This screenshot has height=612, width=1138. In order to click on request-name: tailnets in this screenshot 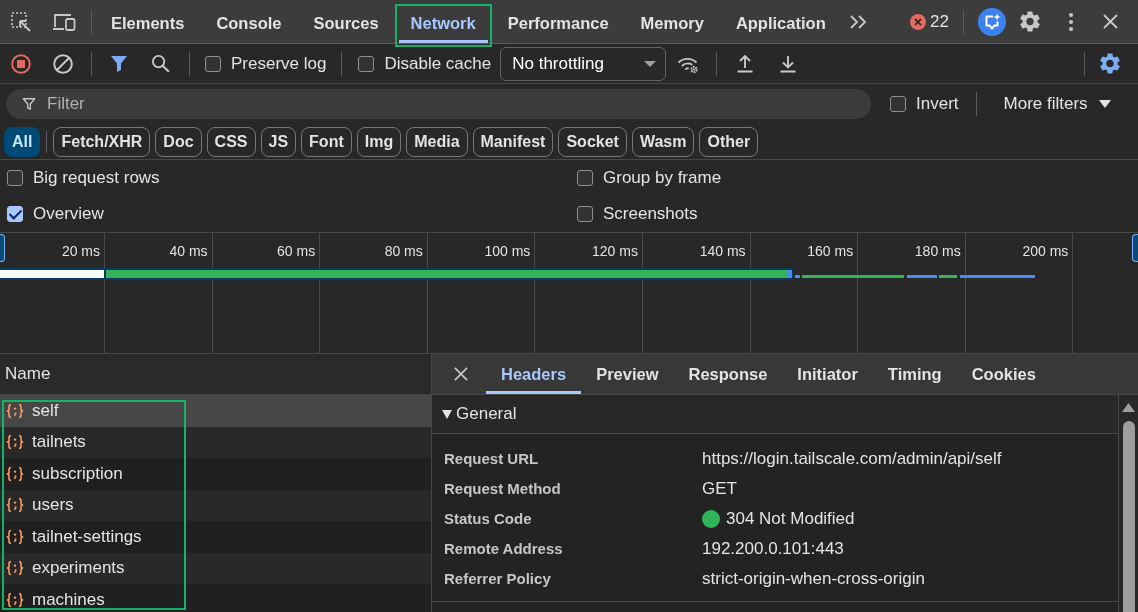, I will do `click(59, 442)`.